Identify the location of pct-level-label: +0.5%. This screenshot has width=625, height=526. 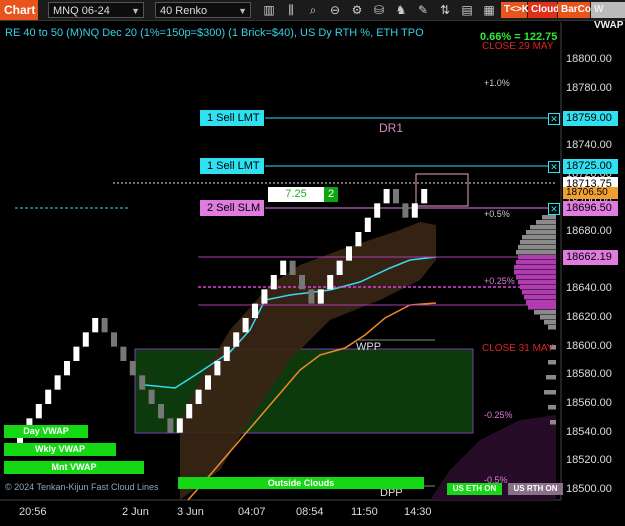
(497, 214).